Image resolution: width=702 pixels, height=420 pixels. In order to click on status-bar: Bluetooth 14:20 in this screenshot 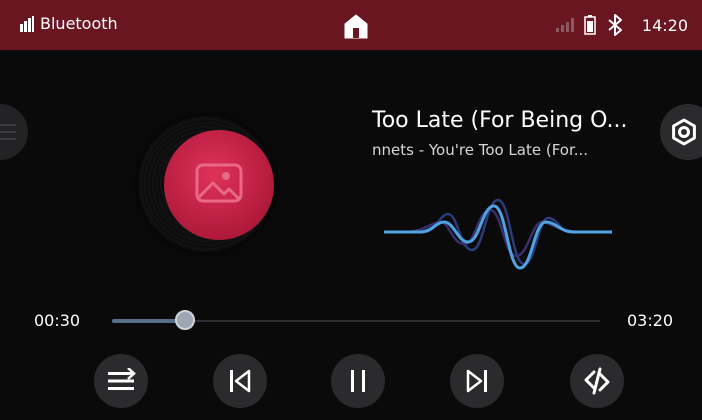, I will do `click(351, 25)`.